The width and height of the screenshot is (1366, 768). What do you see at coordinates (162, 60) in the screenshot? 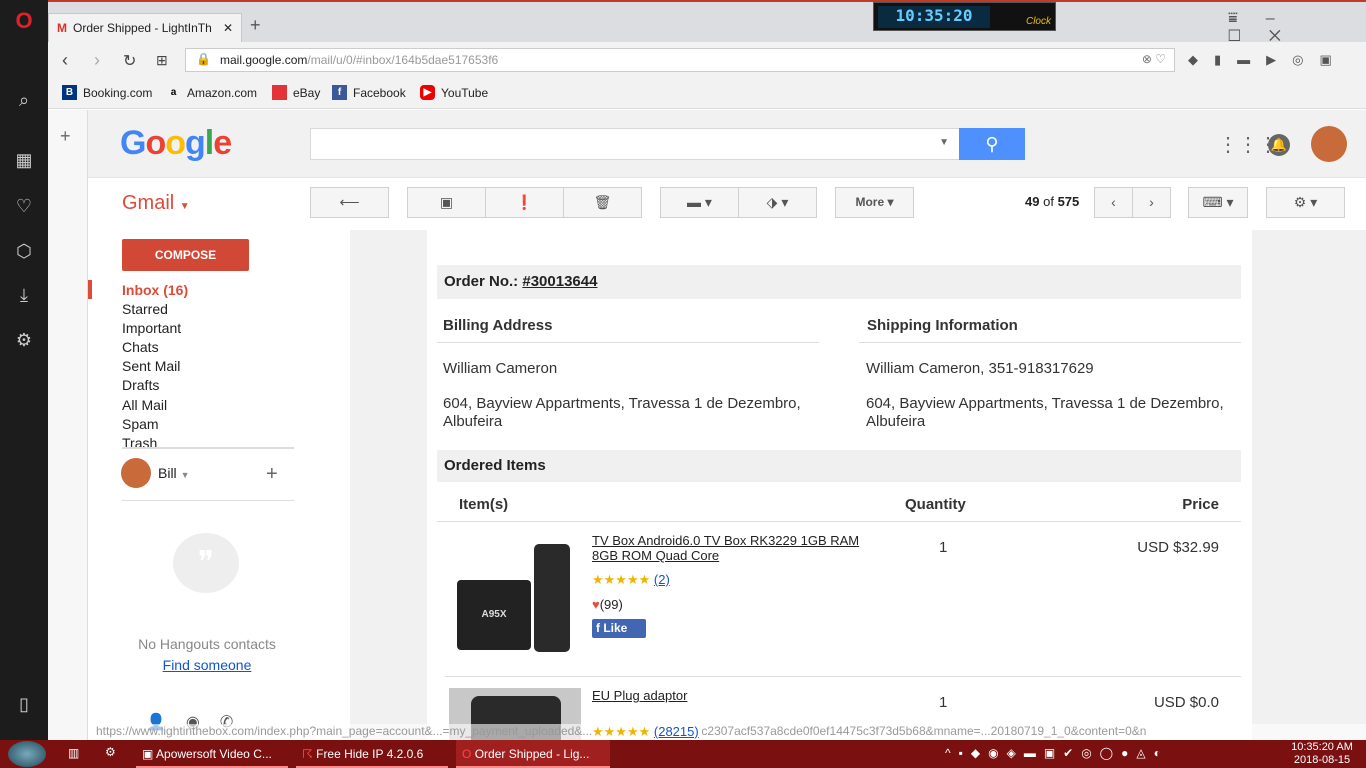
I see `tabs-grid-icon: ⊞` at bounding box center [162, 60].